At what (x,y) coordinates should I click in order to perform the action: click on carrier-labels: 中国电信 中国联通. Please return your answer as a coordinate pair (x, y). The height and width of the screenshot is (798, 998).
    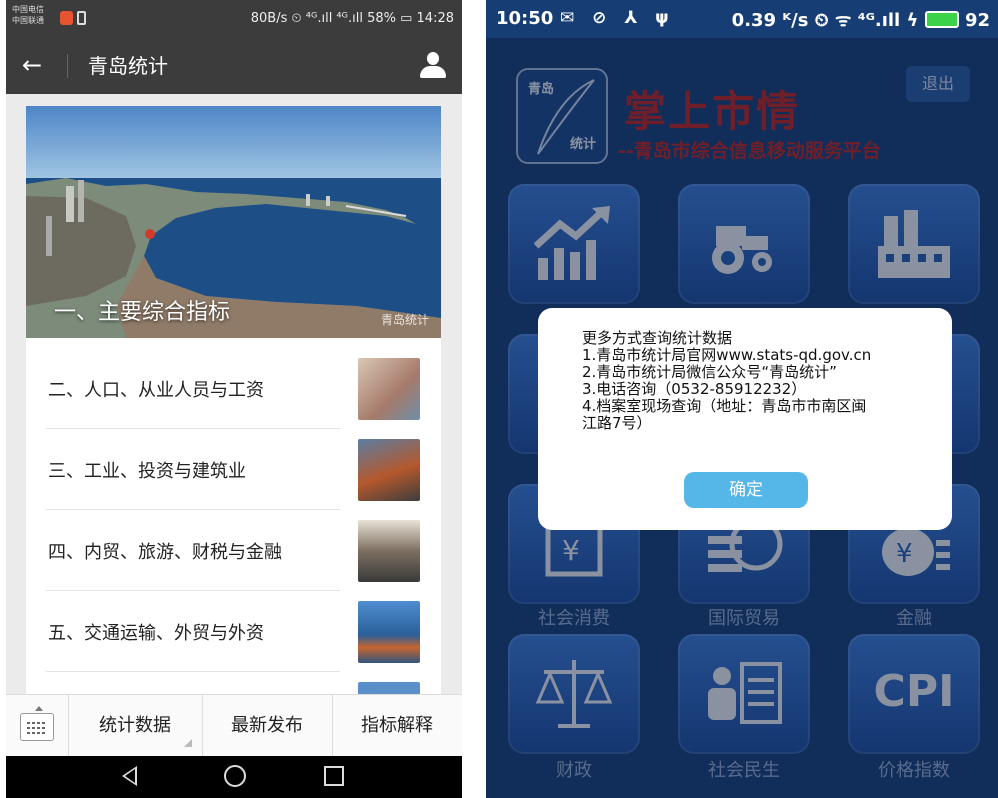
    Looking at the image, I should click on (28, 15).